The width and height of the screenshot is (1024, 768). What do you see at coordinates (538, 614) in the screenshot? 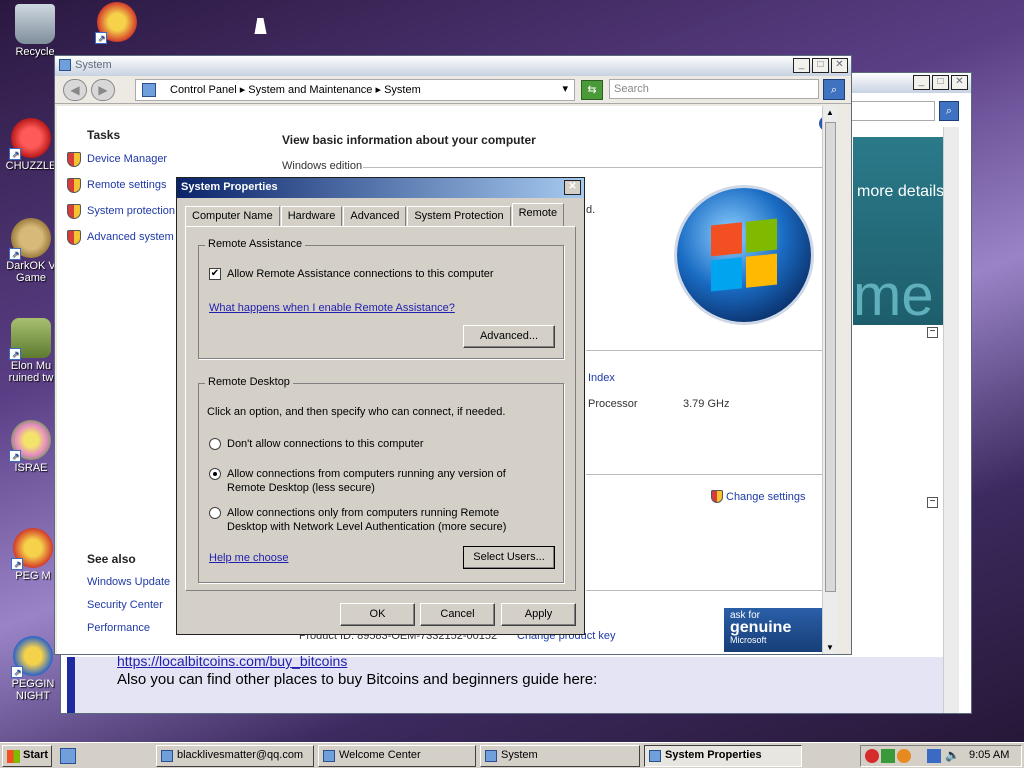
I see `apply-button: Apply` at bounding box center [538, 614].